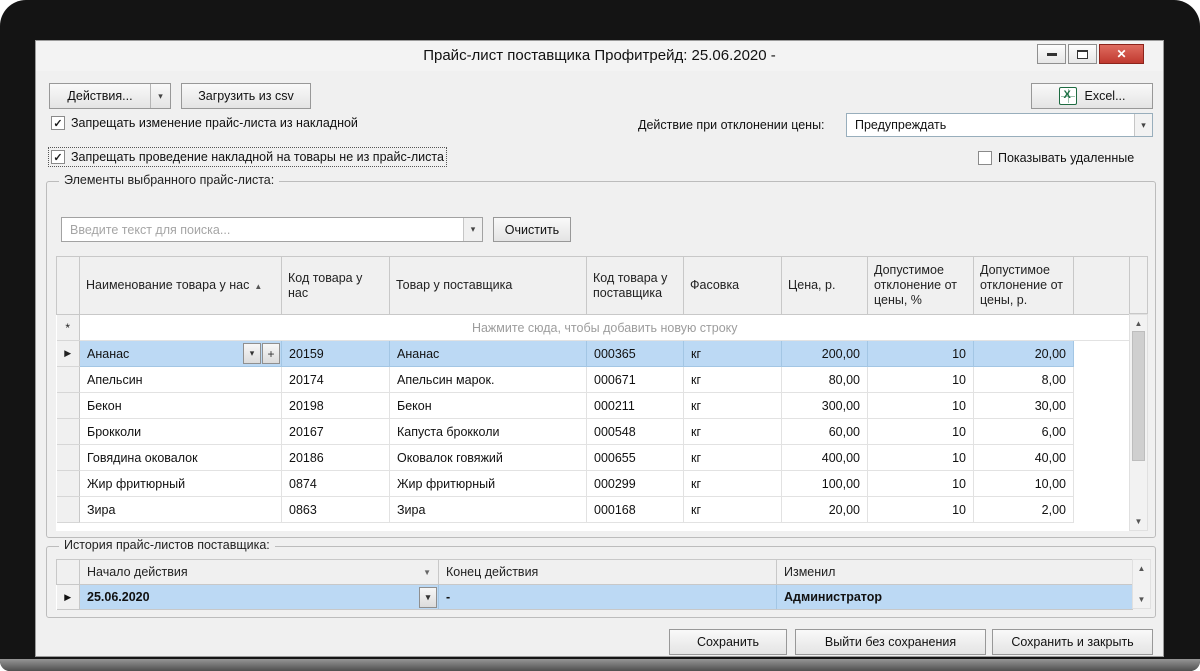  What do you see at coordinates (1141, 584) in the screenshot?
I see `history-scrollbar: ▲ ▼` at bounding box center [1141, 584].